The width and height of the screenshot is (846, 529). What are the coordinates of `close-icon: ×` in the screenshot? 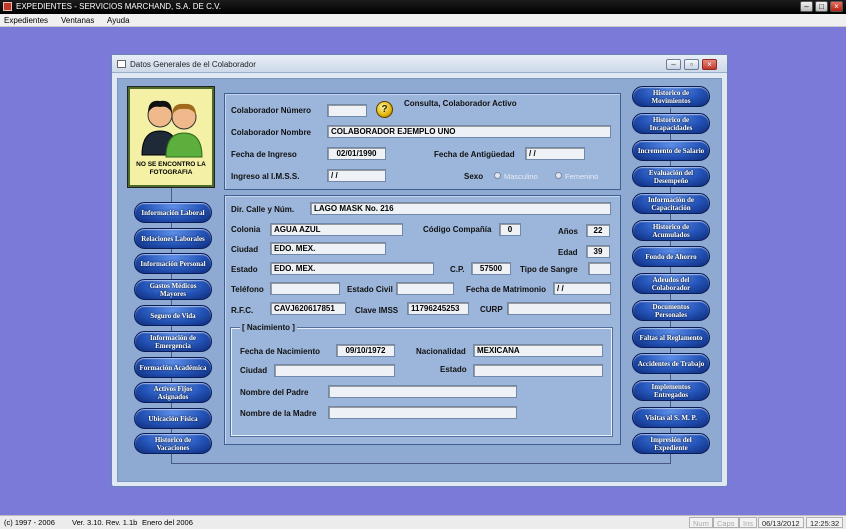 It's located at (836, 6).